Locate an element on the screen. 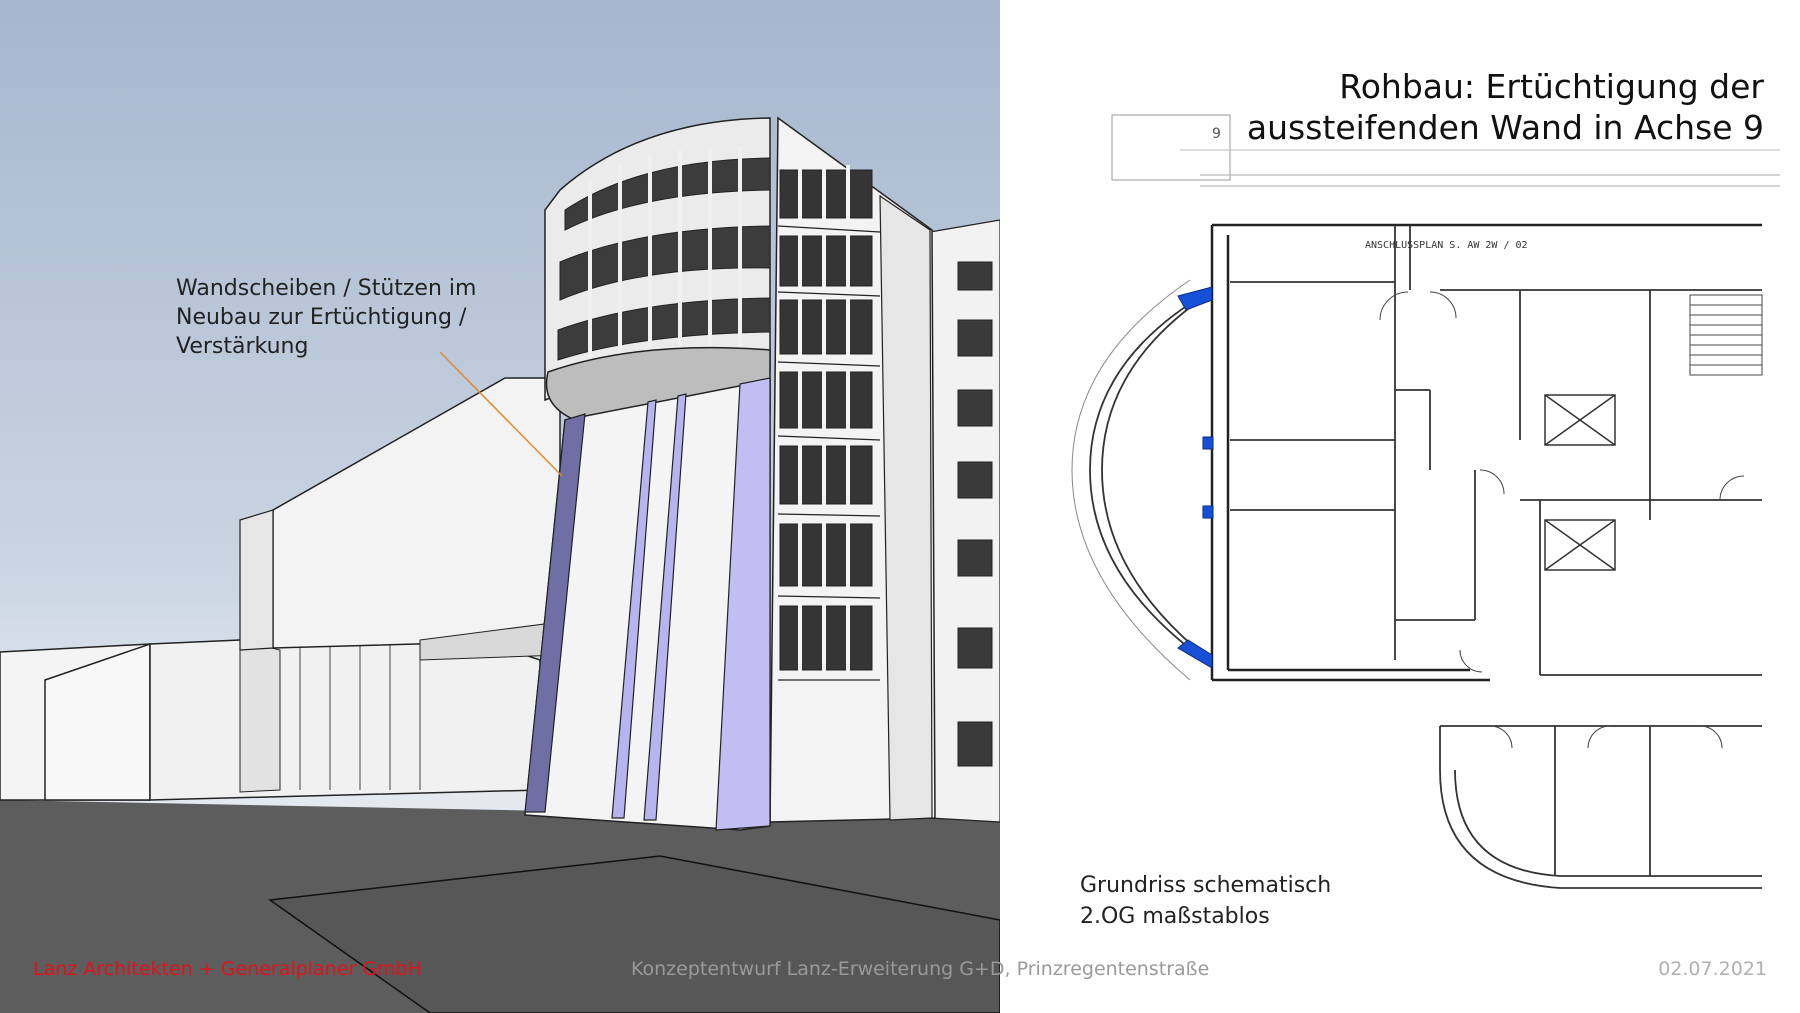 The height and width of the screenshot is (1013, 1800). footer-company: Lanz Architekten + Generalplaner GmbH is located at coordinates (227, 969).